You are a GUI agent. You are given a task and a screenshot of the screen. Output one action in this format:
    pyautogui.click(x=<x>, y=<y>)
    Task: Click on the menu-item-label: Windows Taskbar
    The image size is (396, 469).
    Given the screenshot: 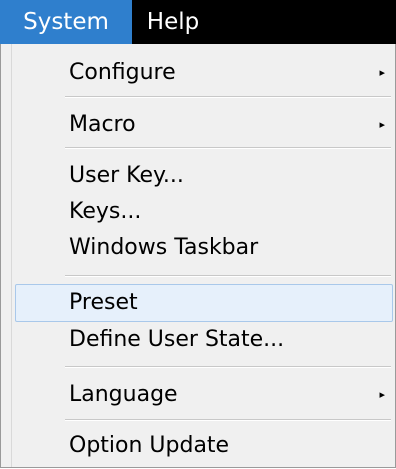 What is the action you would take?
    pyautogui.click(x=164, y=247)
    